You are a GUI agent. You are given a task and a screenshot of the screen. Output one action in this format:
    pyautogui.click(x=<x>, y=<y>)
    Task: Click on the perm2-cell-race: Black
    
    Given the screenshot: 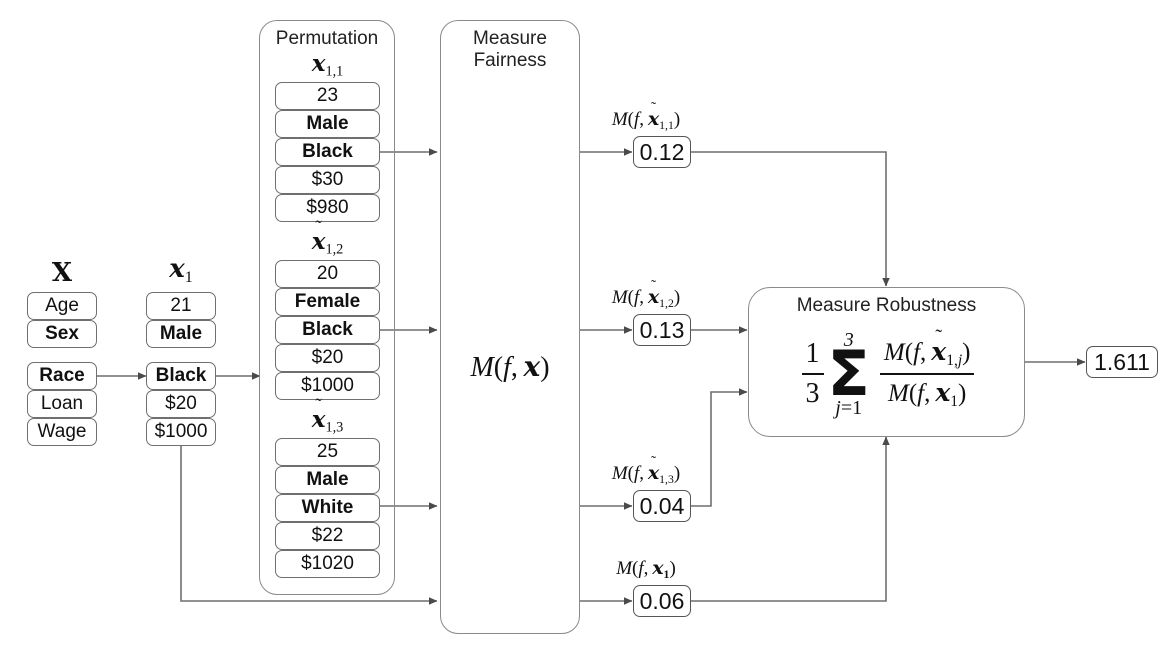 What is the action you would take?
    pyautogui.click(x=327, y=330)
    